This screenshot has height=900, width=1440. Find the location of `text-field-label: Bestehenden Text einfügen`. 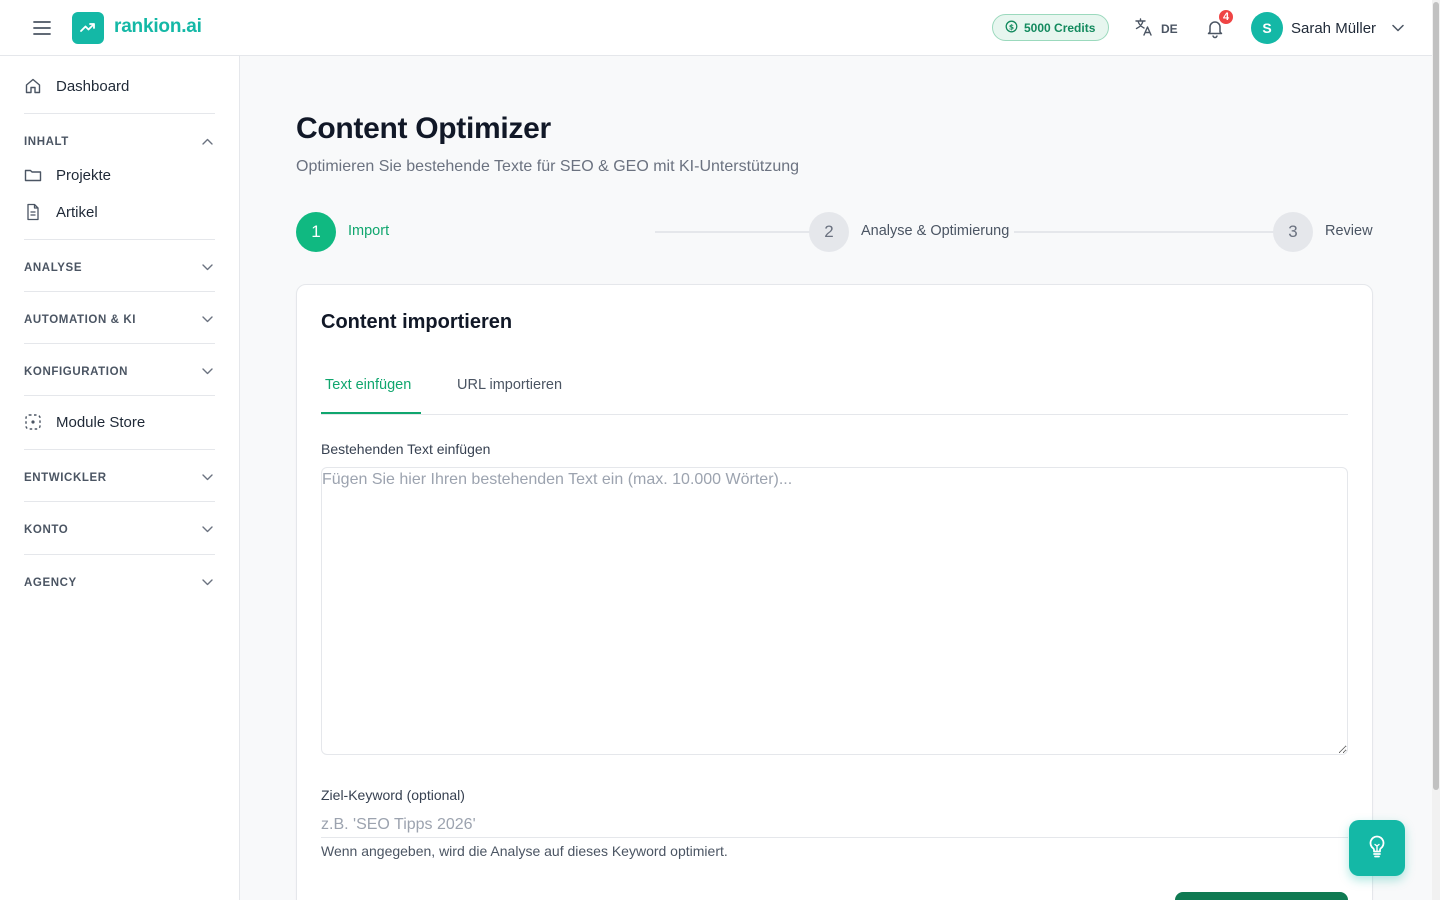

text-field-label: Bestehenden Text einfügen is located at coordinates (406, 449).